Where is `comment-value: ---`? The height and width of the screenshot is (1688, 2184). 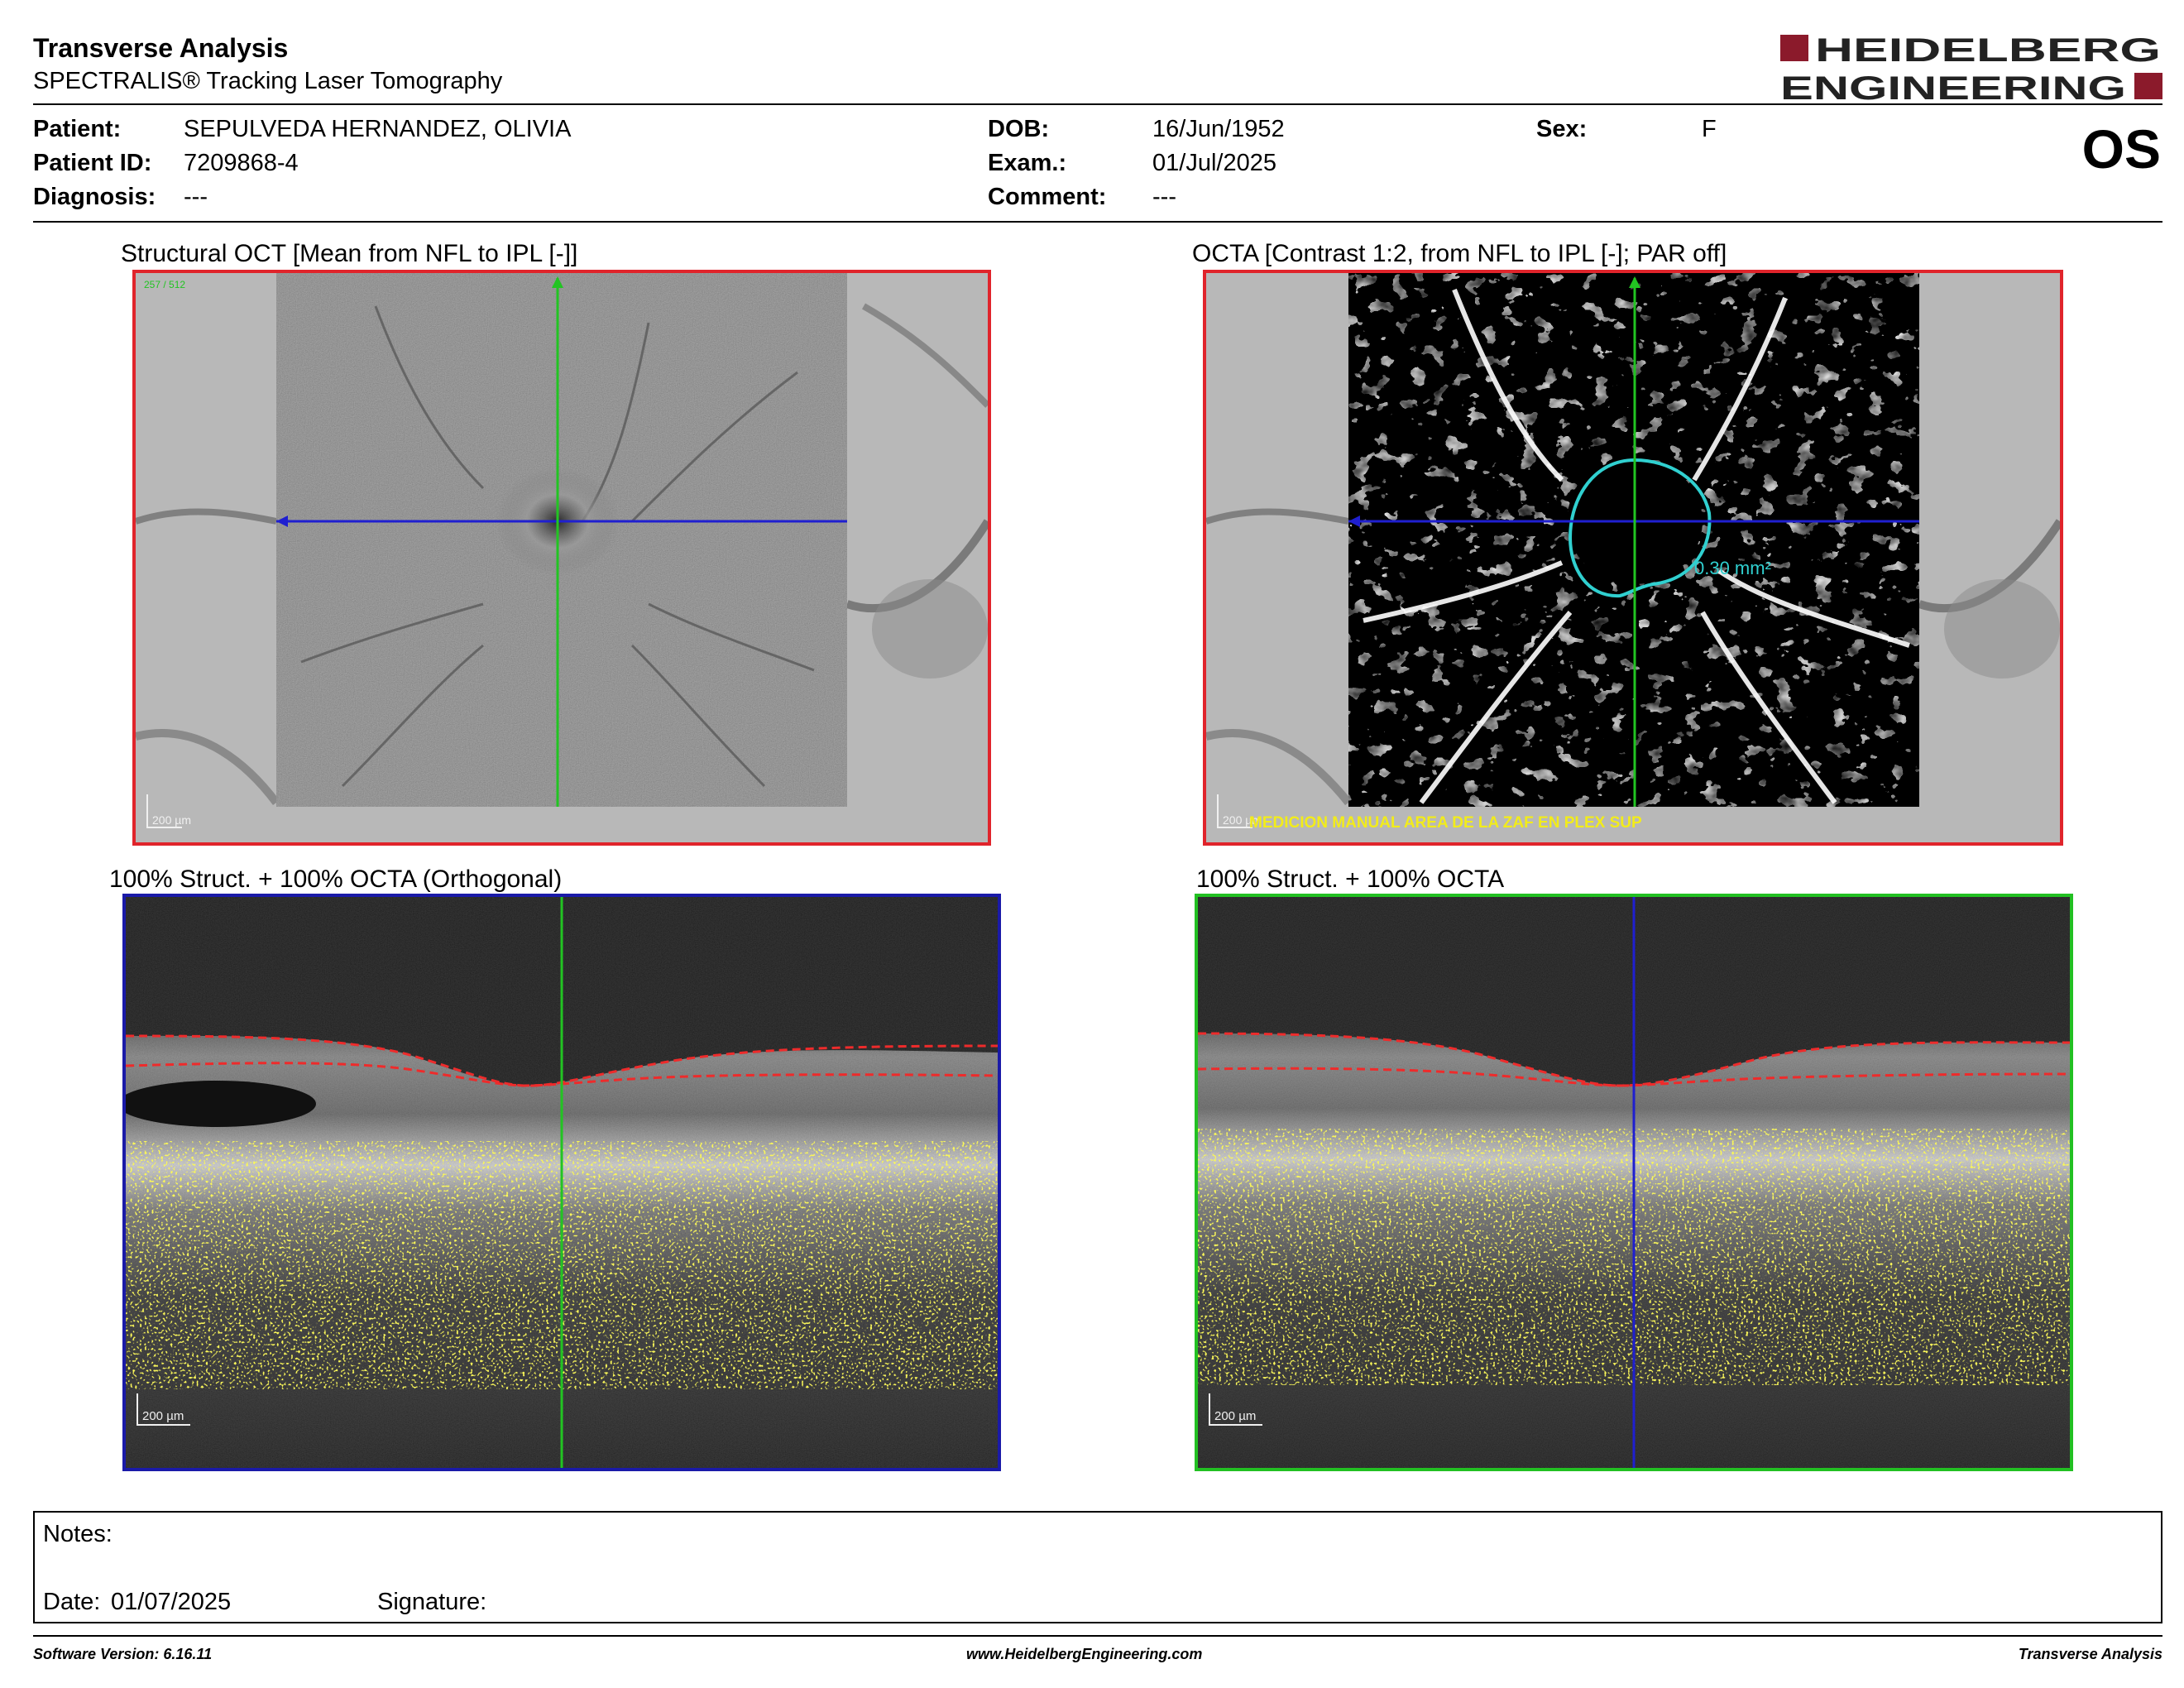 comment-value: --- is located at coordinates (1164, 197).